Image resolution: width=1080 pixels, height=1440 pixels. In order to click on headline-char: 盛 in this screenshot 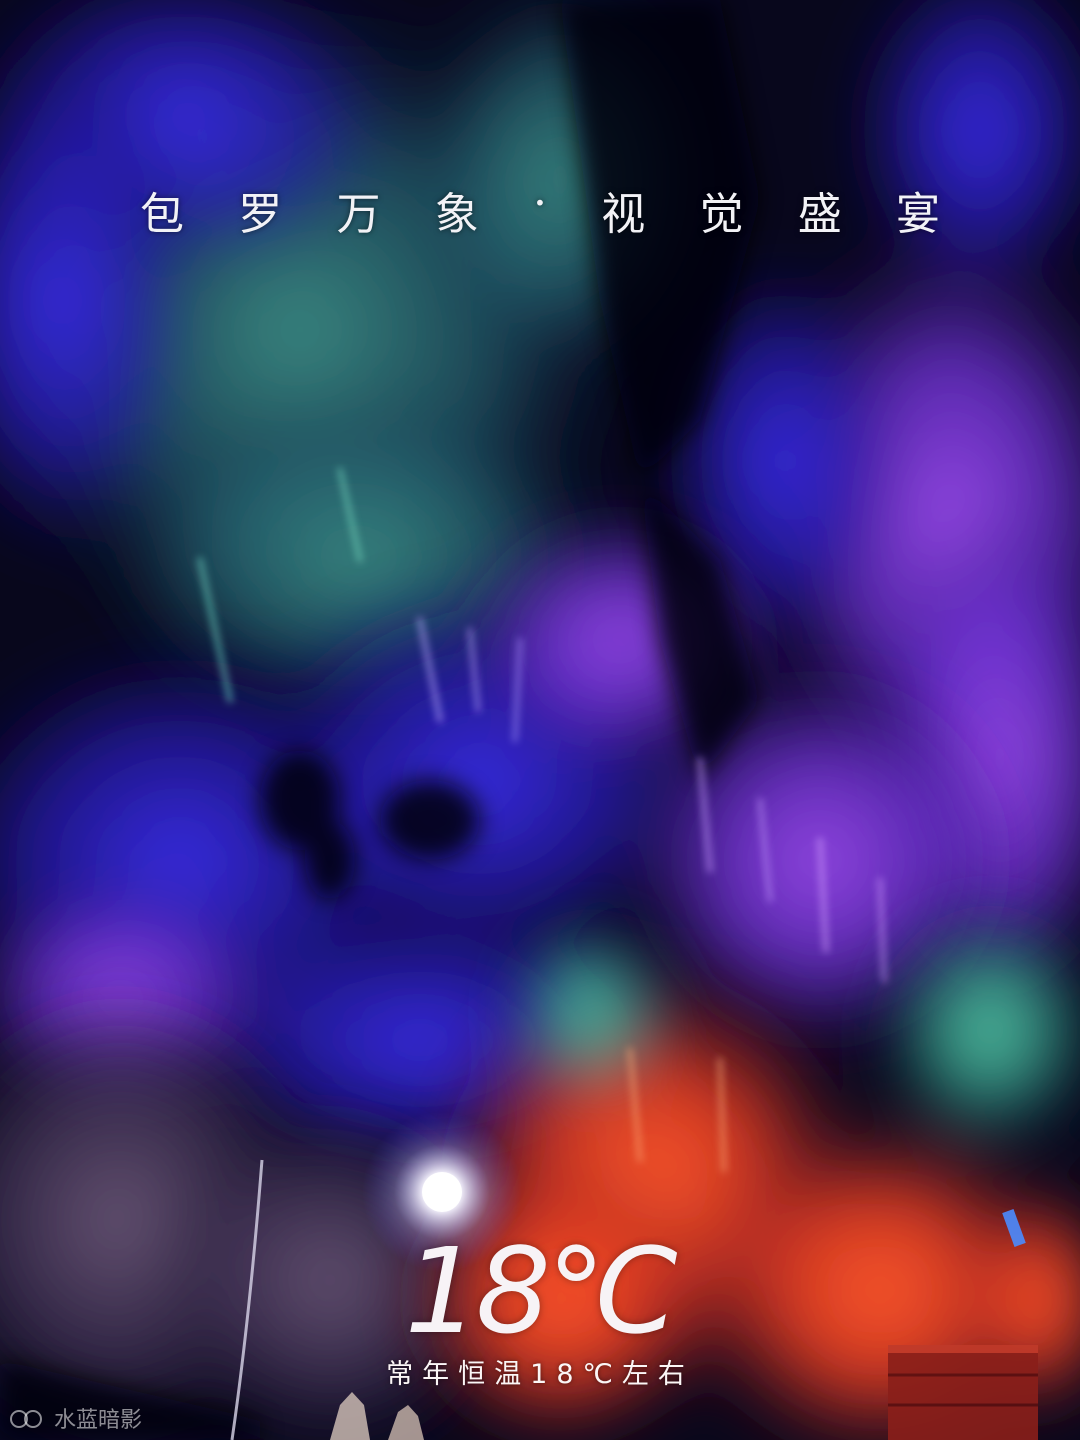, I will do `click(819, 214)`.